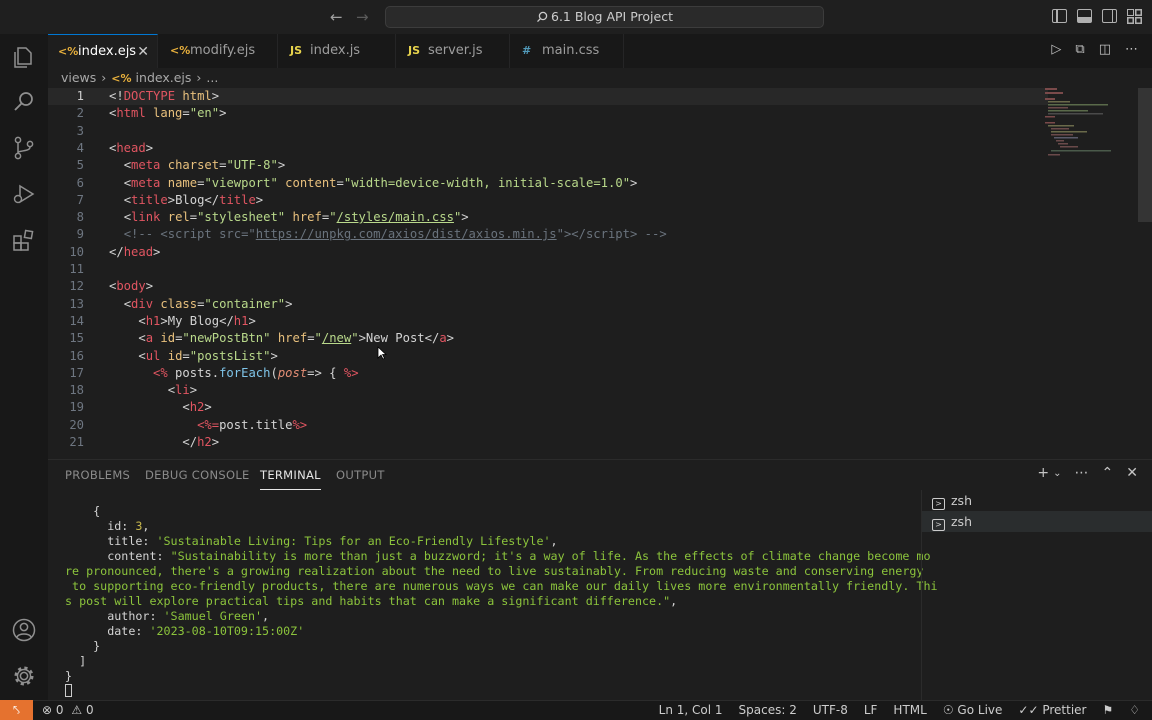  What do you see at coordinates (164, 77) in the screenshot?
I see `breadcrumb-file: index.ejs` at bounding box center [164, 77].